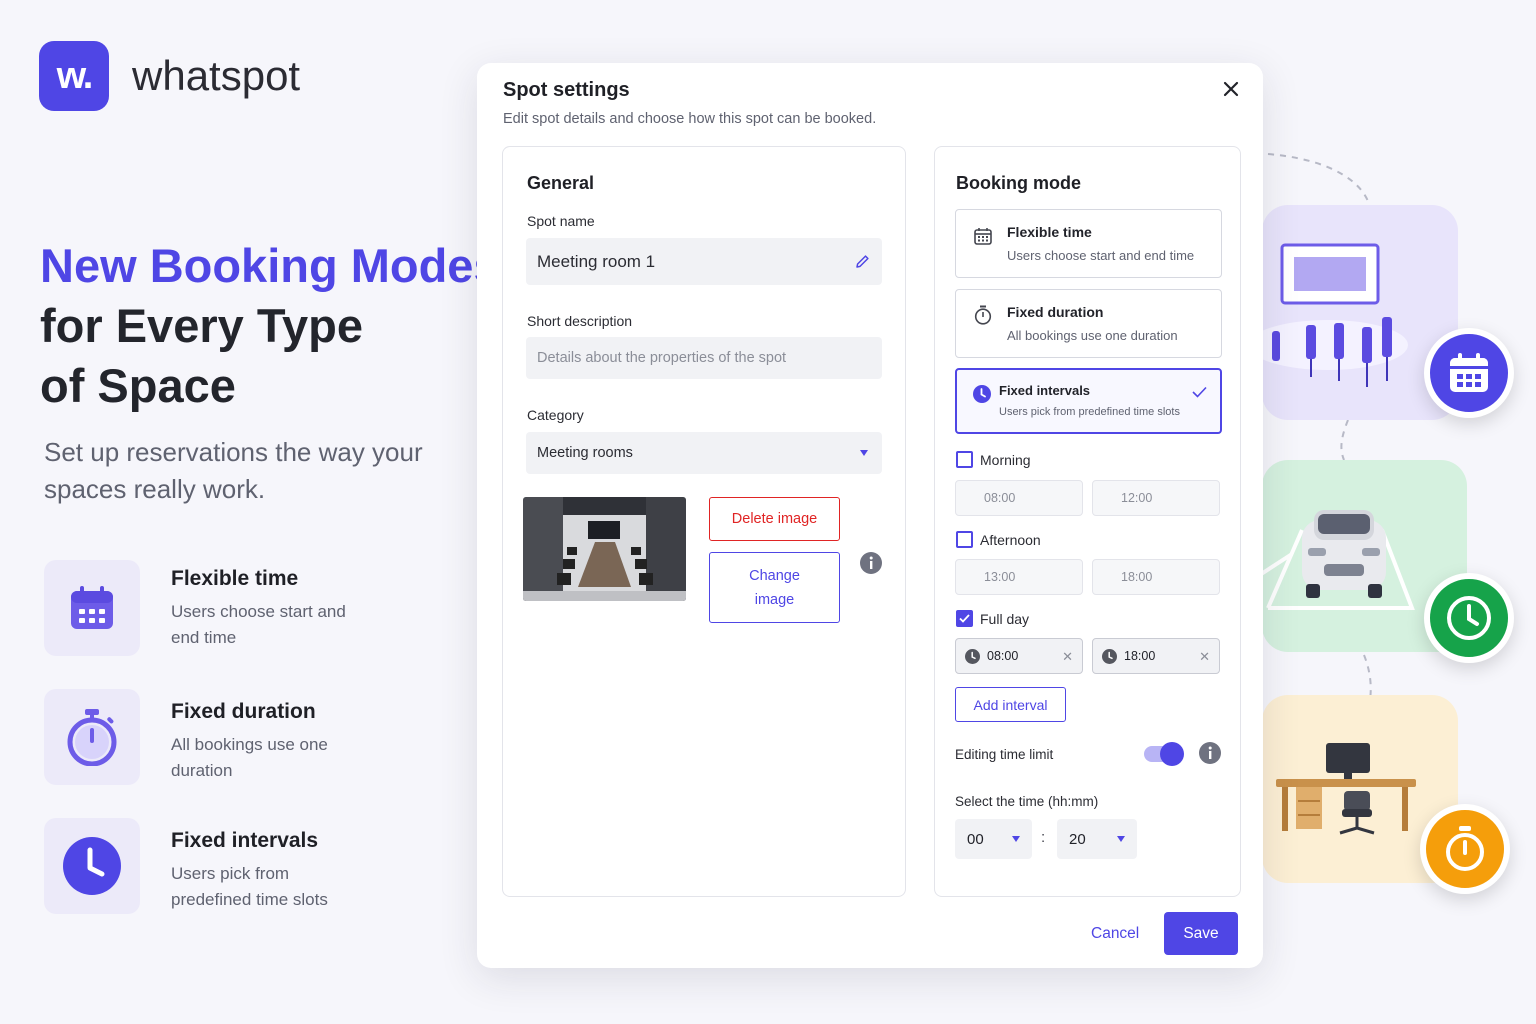 This screenshot has height=1024, width=1536. I want to click on feature-title: Fixed intervals, so click(245, 840).